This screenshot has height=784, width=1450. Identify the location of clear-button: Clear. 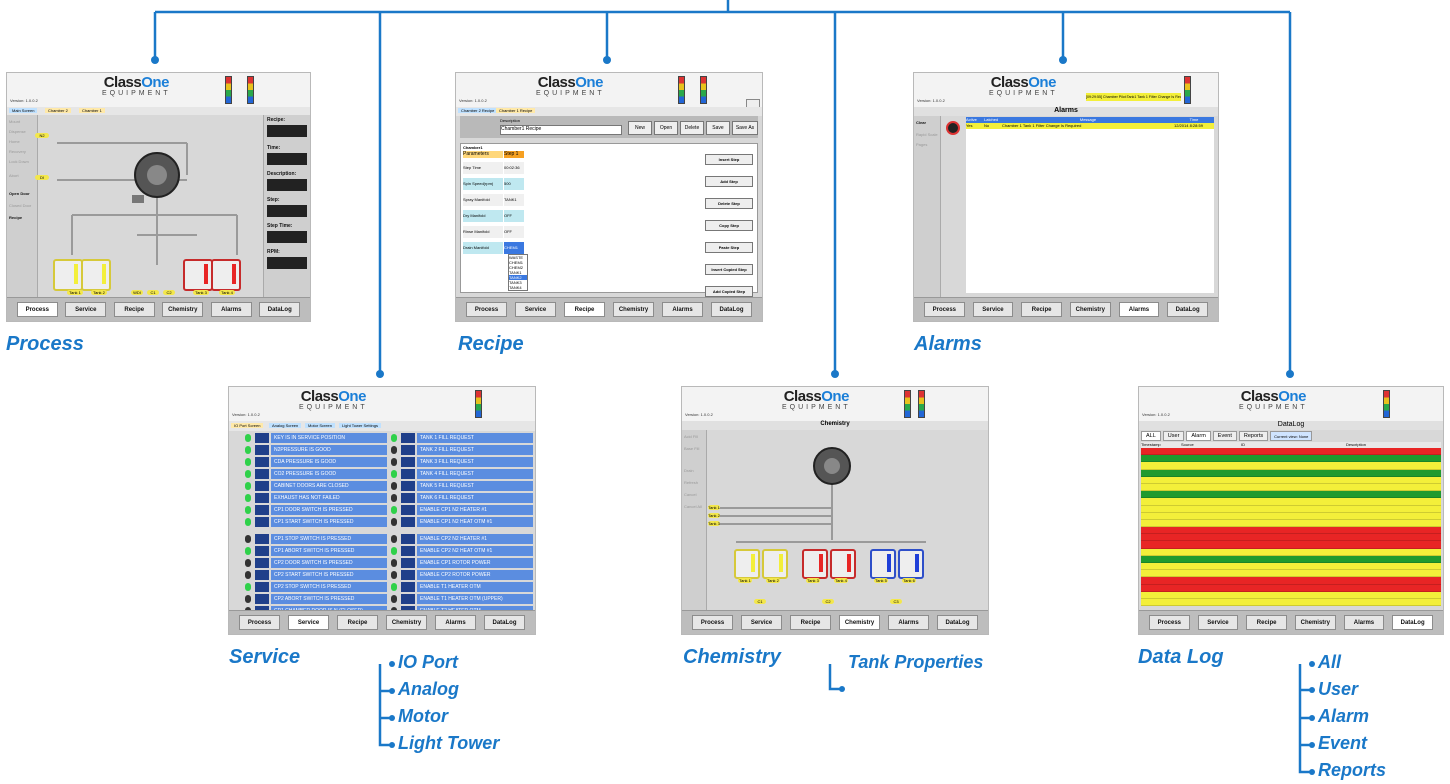
(929, 124).